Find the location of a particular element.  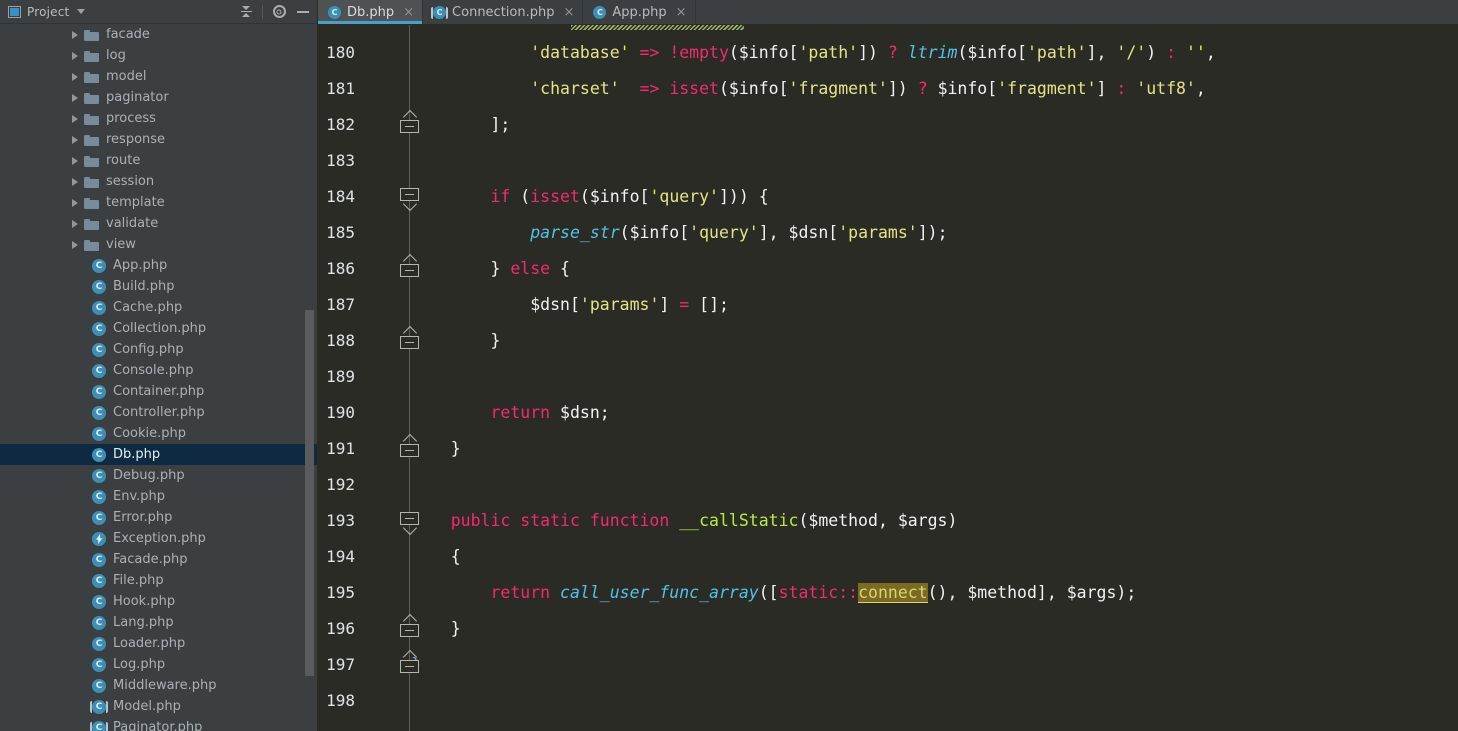

minimize-button is located at coordinates (303, 12).